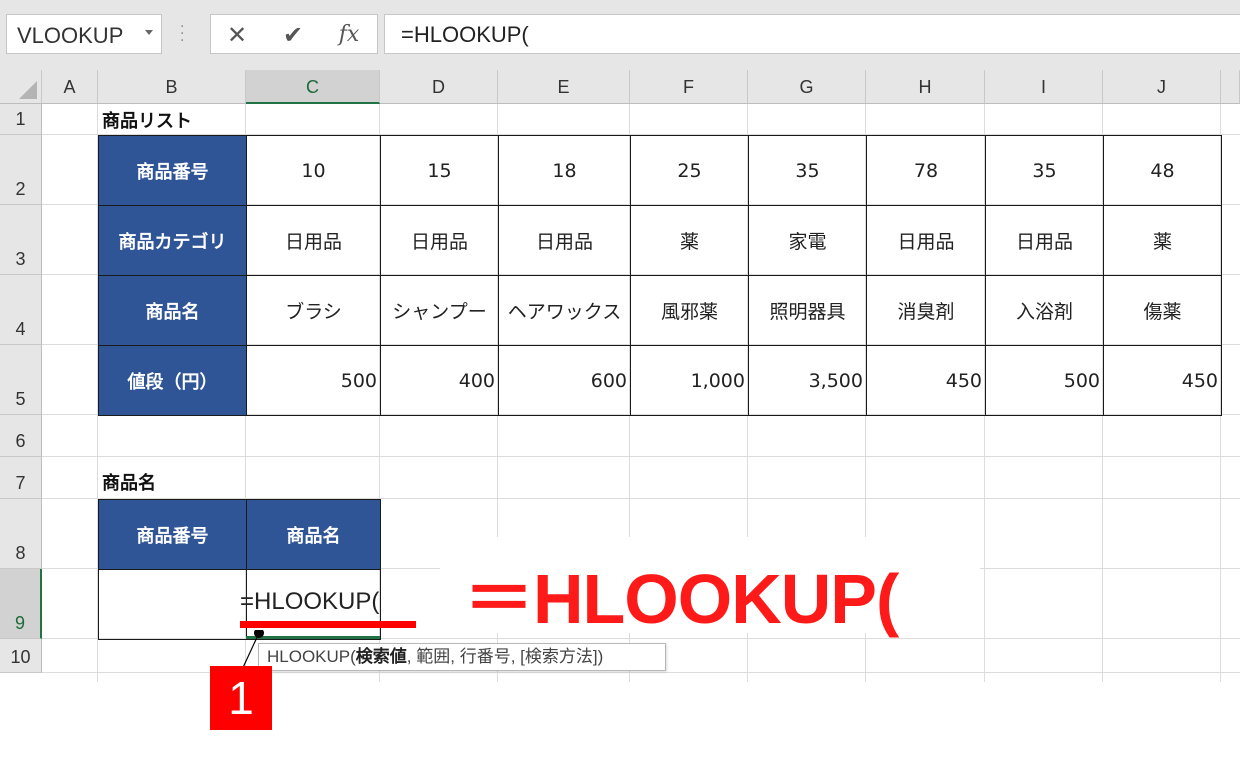  What do you see at coordinates (182, 34) in the screenshot?
I see `drag-handle-icon: · · ·` at bounding box center [182, 34].